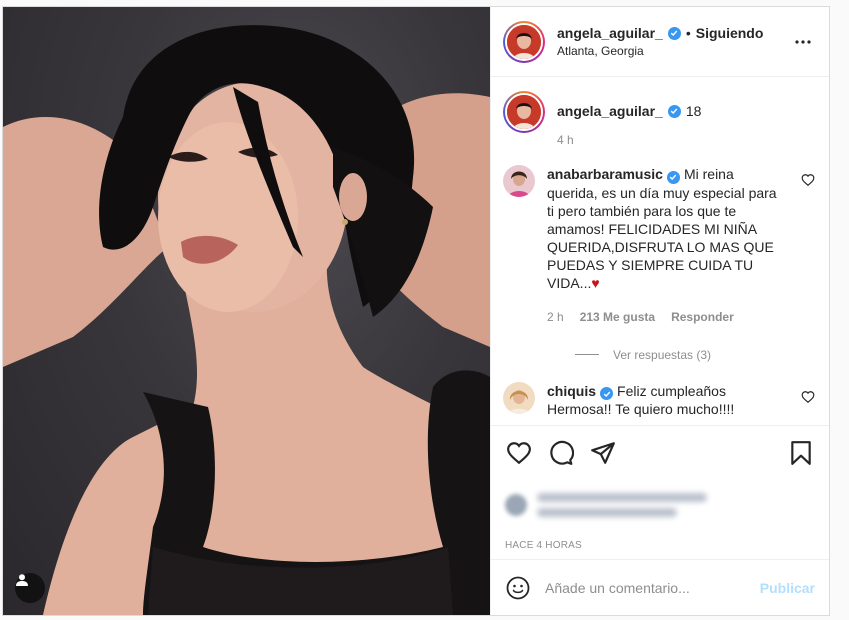  I want to click on post-caption: angela_aguilar_ 18 4 h, so click(659, 119).